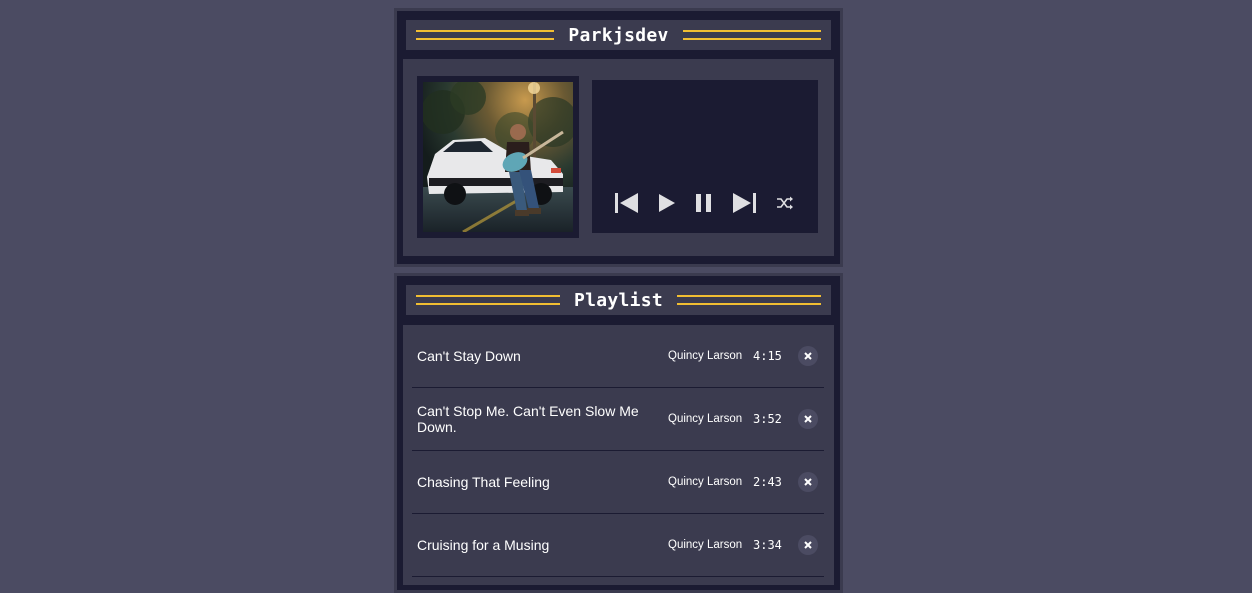  What do you see at coordinates (469, 356) in the screenshot?
I see `song-title: Can't Stay Down` at bounding box center [469, 356].